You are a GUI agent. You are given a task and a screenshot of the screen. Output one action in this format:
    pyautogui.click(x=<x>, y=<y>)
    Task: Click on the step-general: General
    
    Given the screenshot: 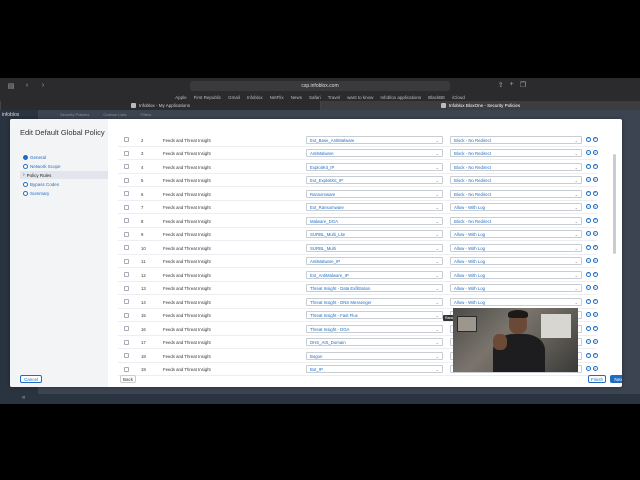 What is the action you would take?
    pyautogui.click(x=64, y=157)
    